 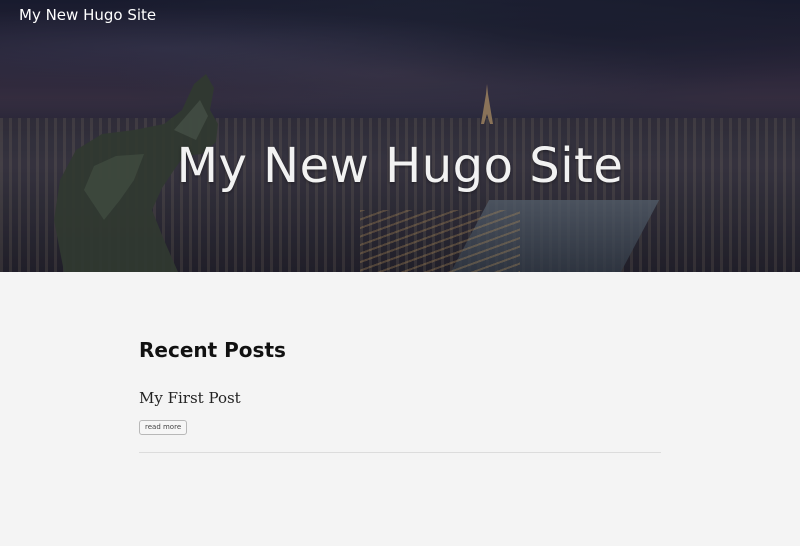 I want to click on post-title-link: My First Post, so click(x=400, y=398).